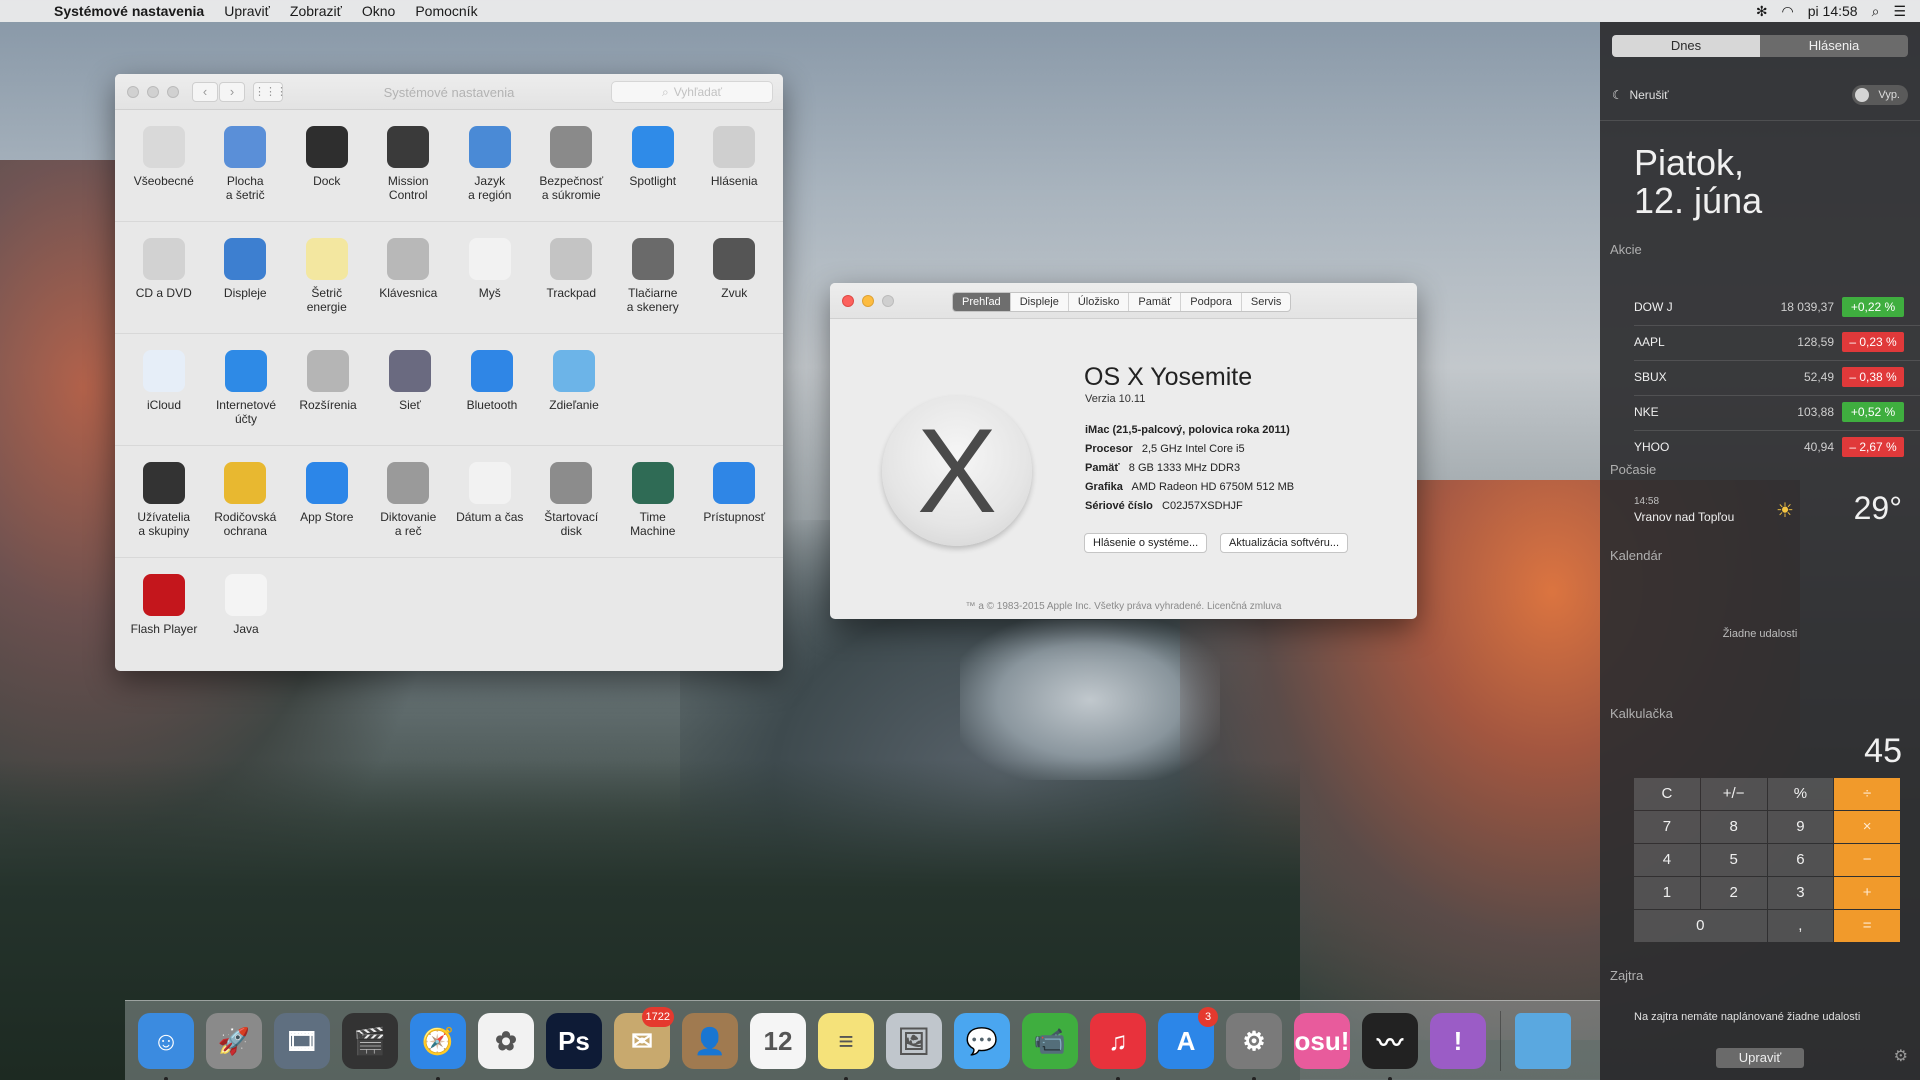  I want to click on pref-pane-time-machine: Time Machine, so click(653, 504).